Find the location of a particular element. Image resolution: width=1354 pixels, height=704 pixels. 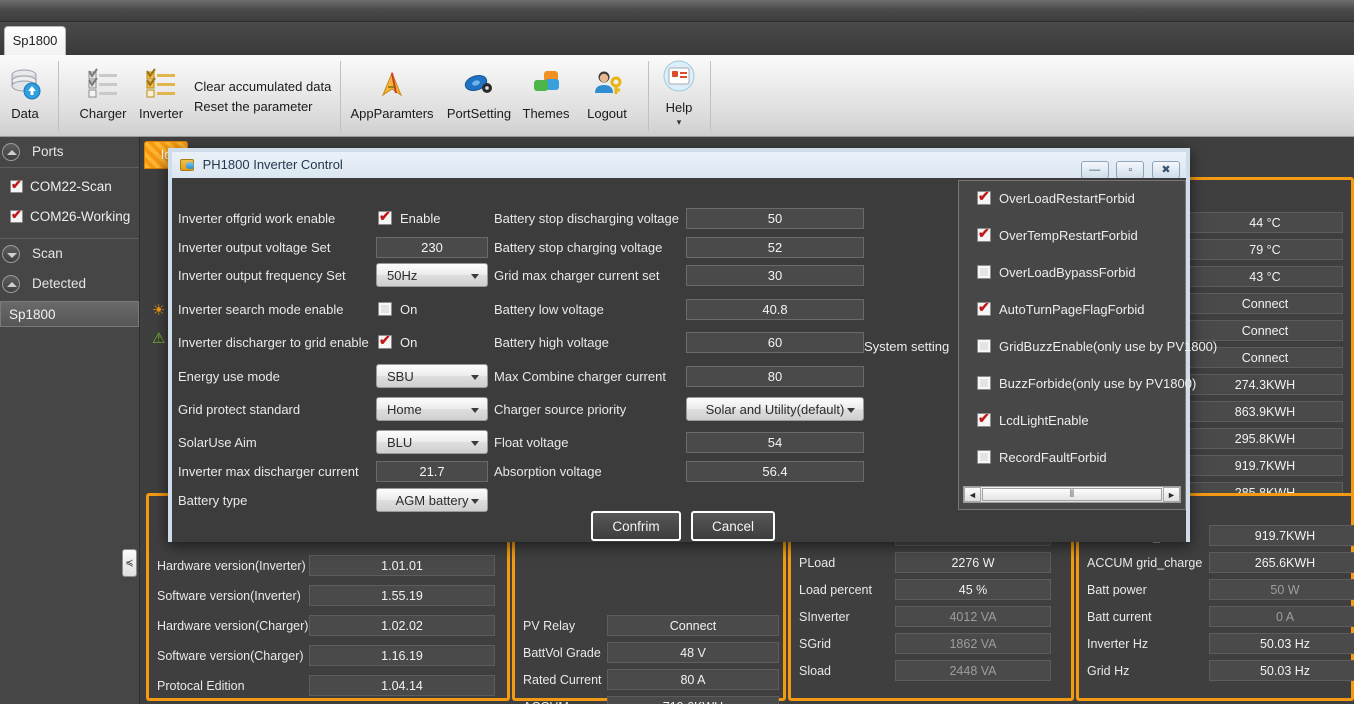

panel-row-value: Connect is located at coordinates (693, 625).